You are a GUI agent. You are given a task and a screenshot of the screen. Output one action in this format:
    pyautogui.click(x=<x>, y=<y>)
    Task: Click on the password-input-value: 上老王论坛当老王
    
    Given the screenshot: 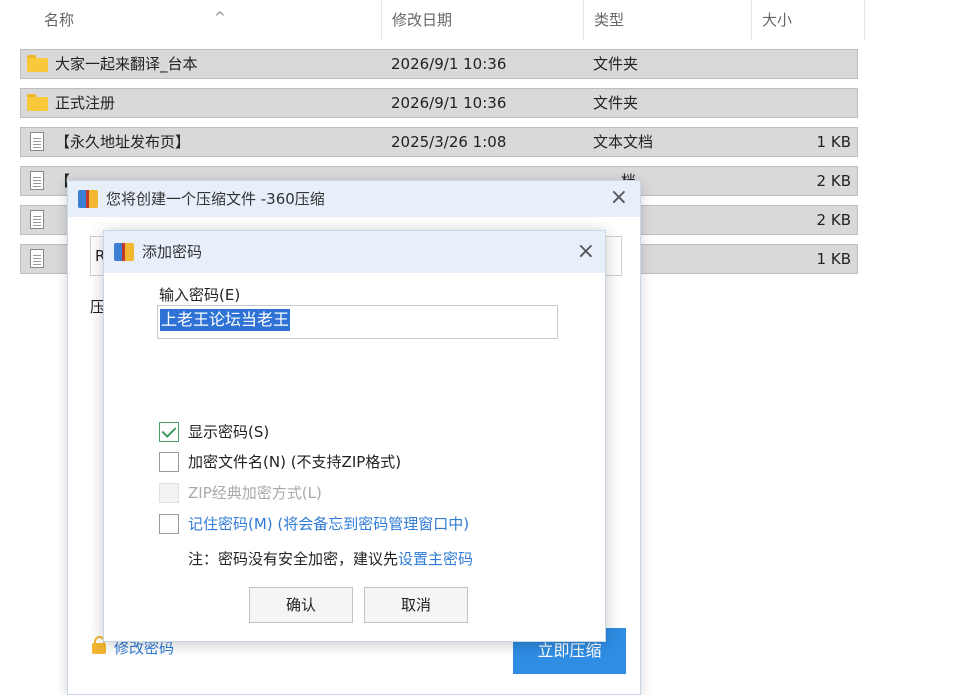 What is the action you would take?
    pyautogui.click(x=225, y=320)
    